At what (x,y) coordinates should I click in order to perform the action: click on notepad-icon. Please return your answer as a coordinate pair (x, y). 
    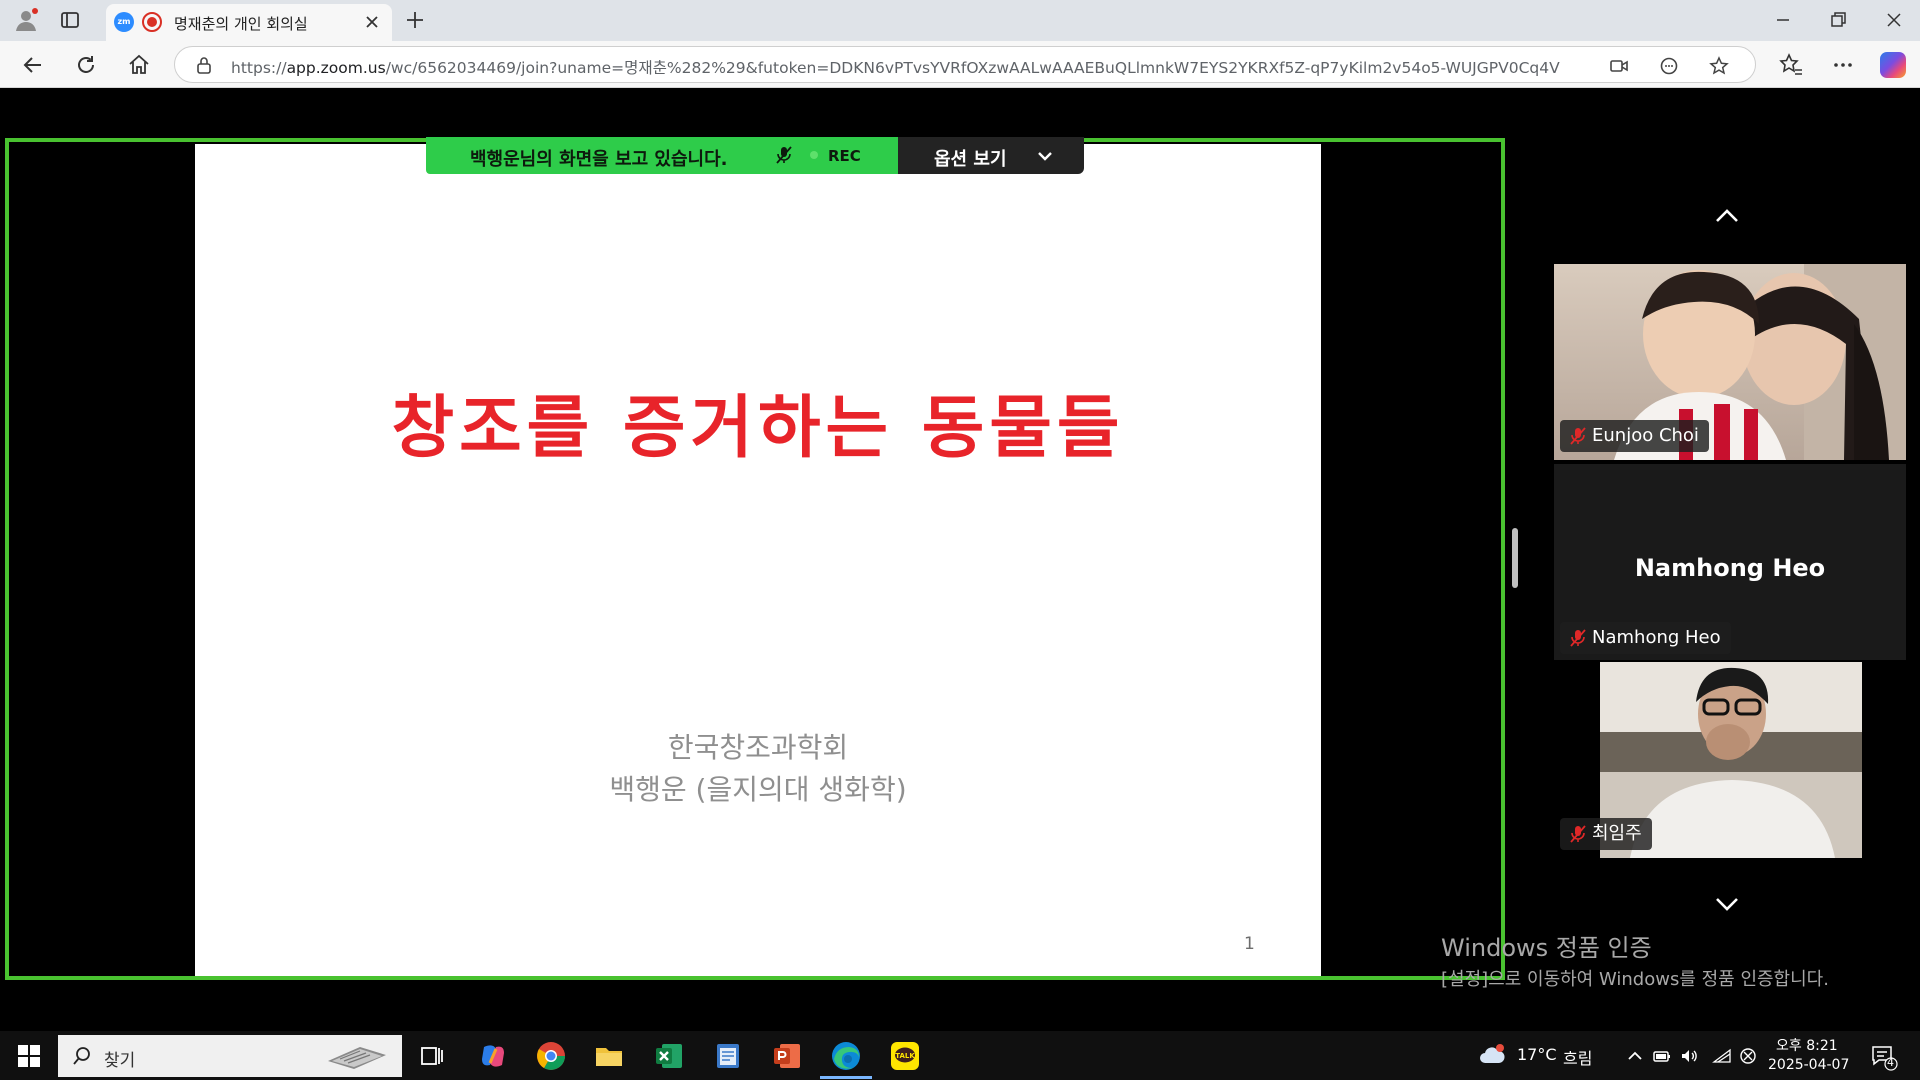
    Looking at the image, I should click on (728, 1056).